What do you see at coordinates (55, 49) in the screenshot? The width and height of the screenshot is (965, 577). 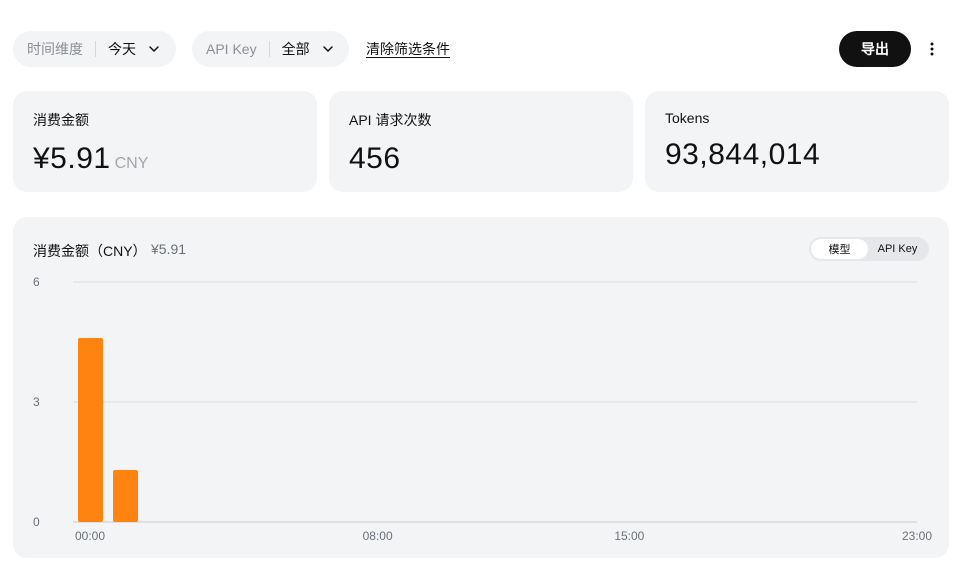 I see `time-dimension-label: 时间维度` at bounding box center [55, 49].